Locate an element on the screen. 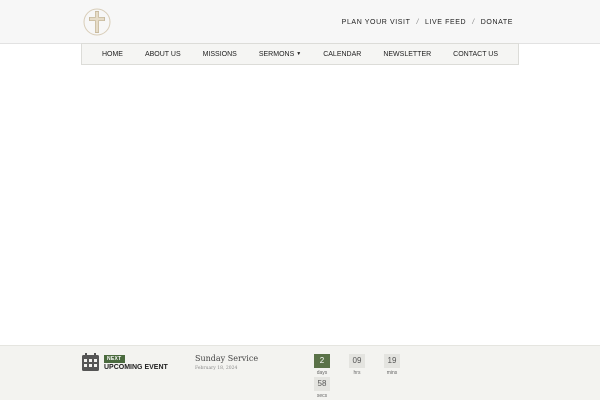 Image resolution: width=600 pixels, height=400 pixels. countdown-seconds: 58 secs is located at coordinates (322, 388).